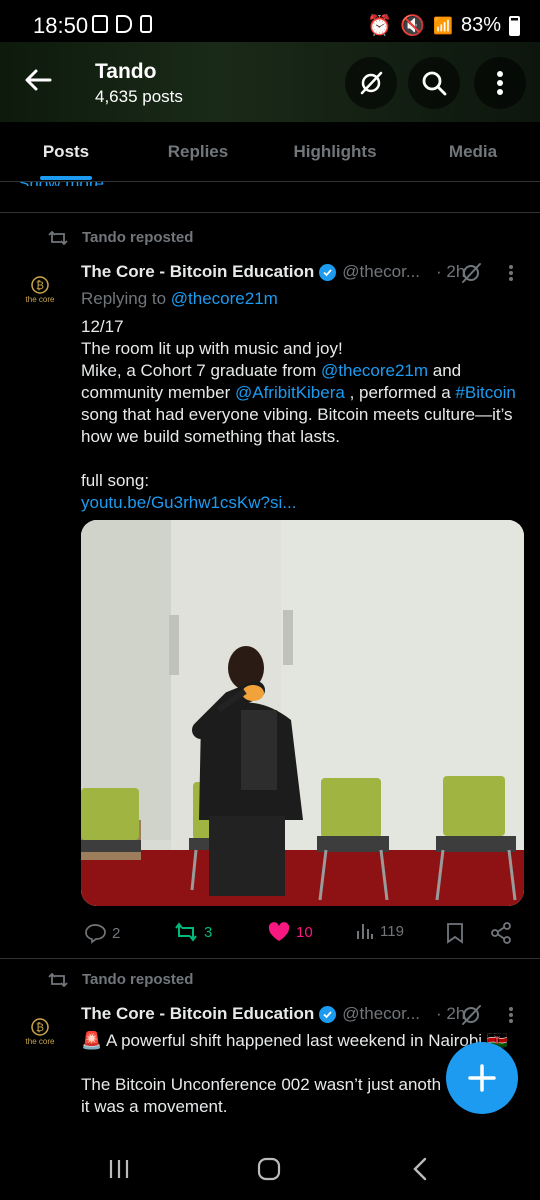 The image size is (540, 1200). I want to click on profile-name: Tando, so click(126, 71).